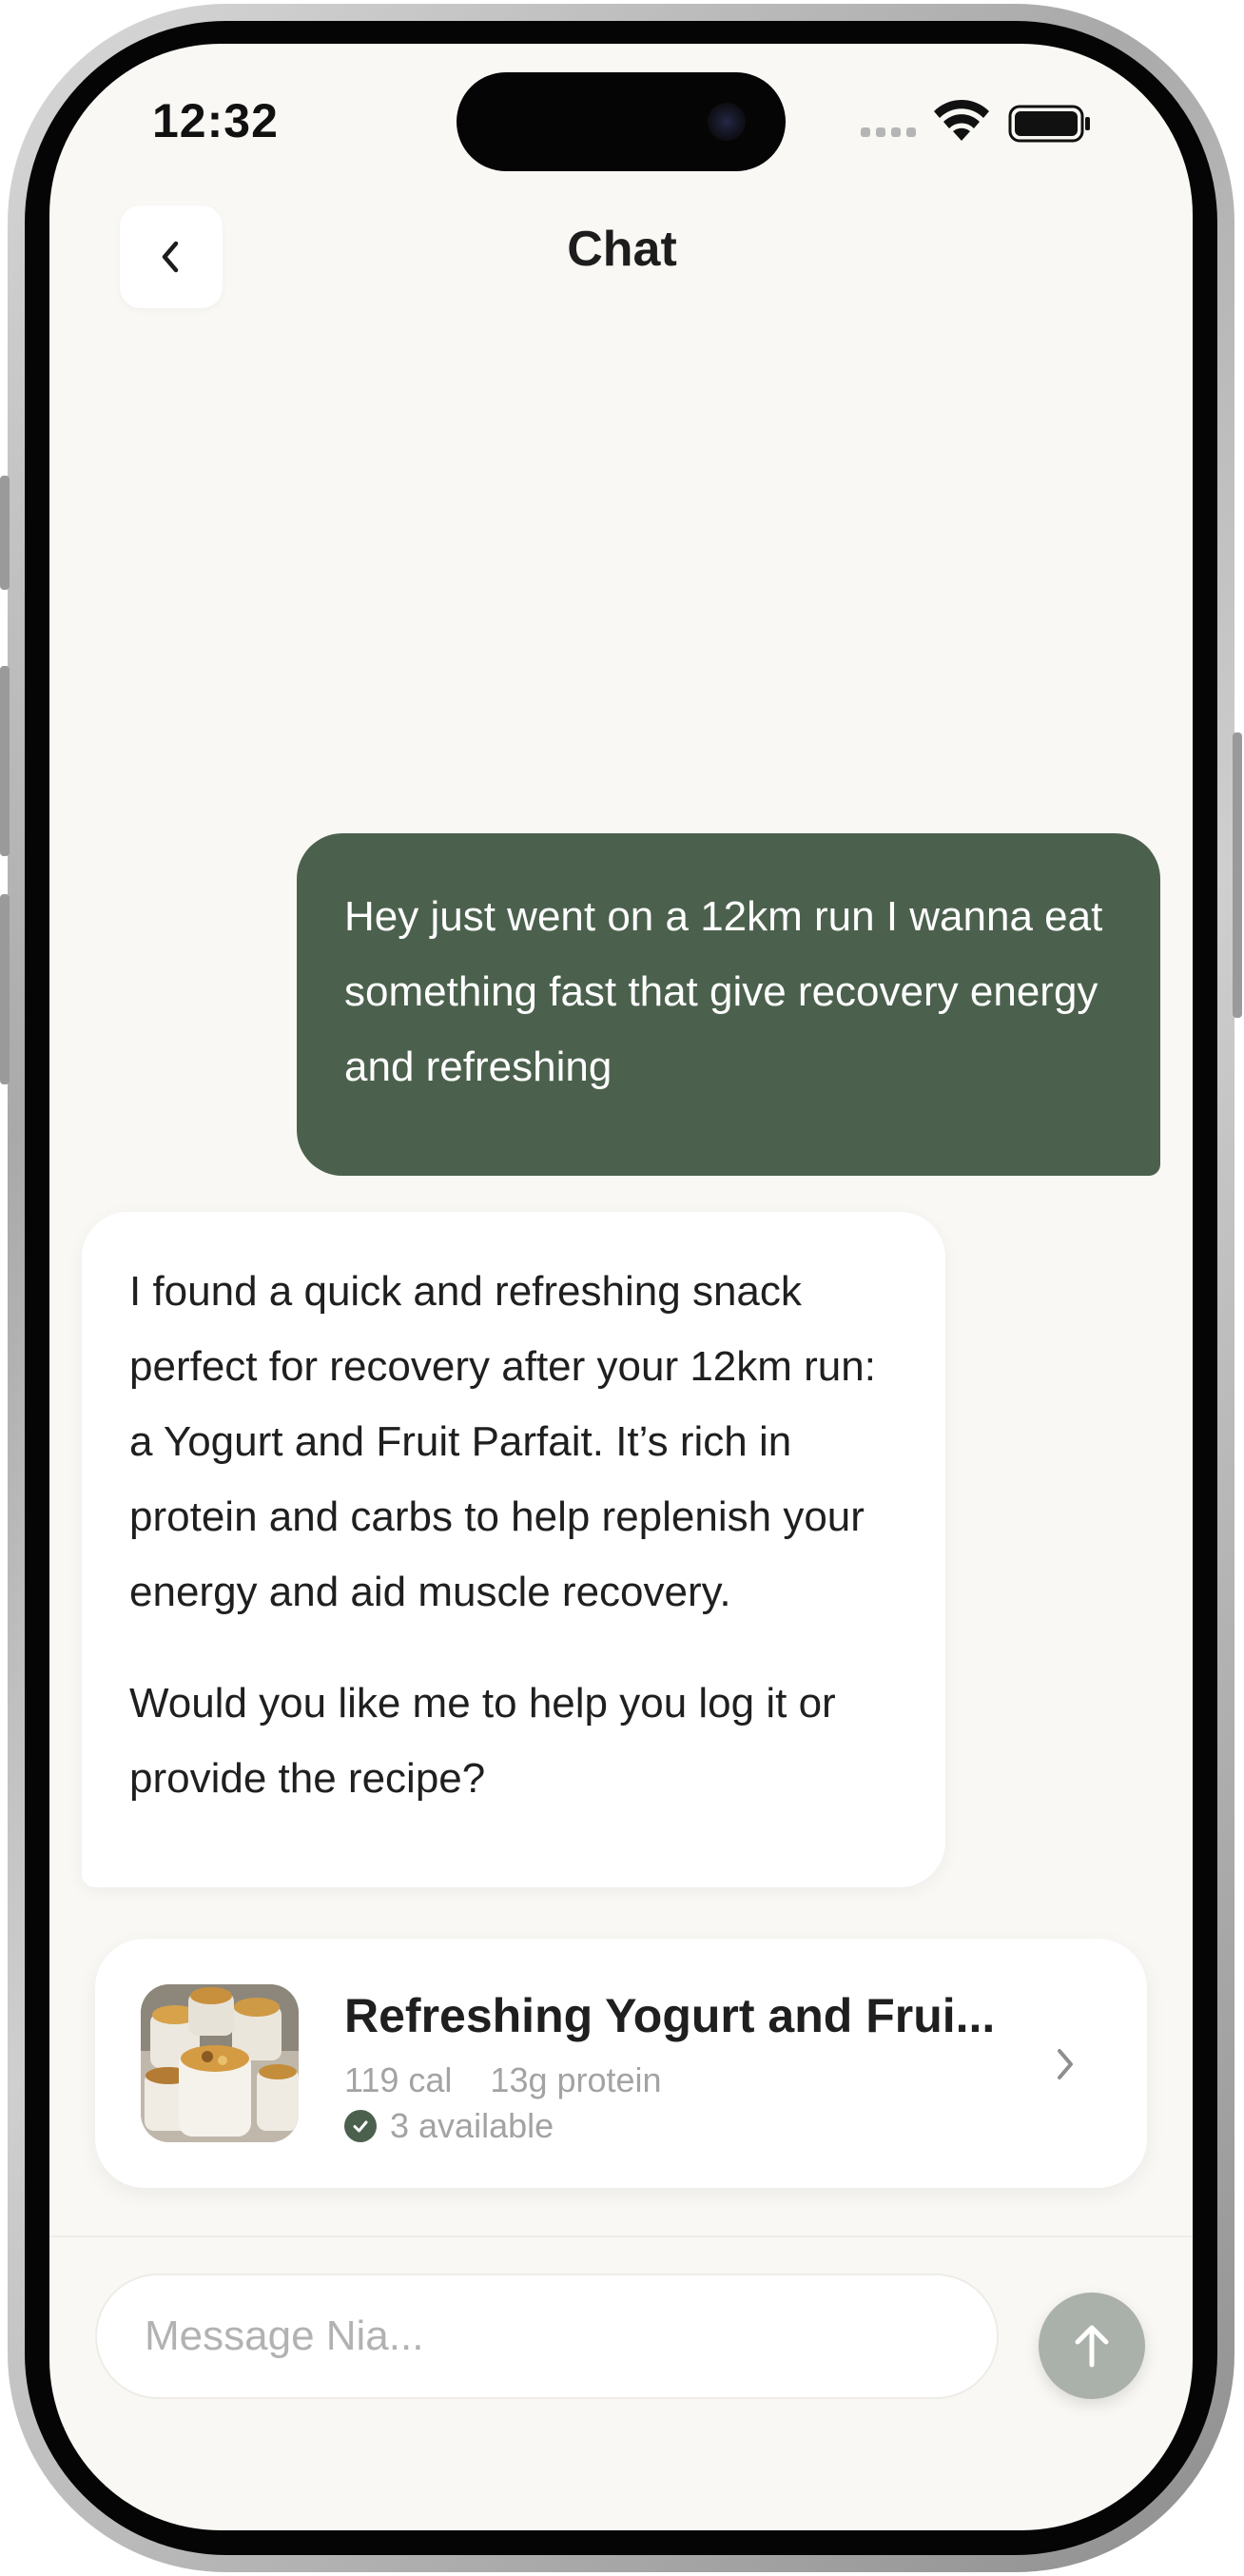 The width and height of the screenshot is (1244, 2576). Describe the element at coordinates (215, 121) in the screenshot. I see `status-time: 12:32` at that location.